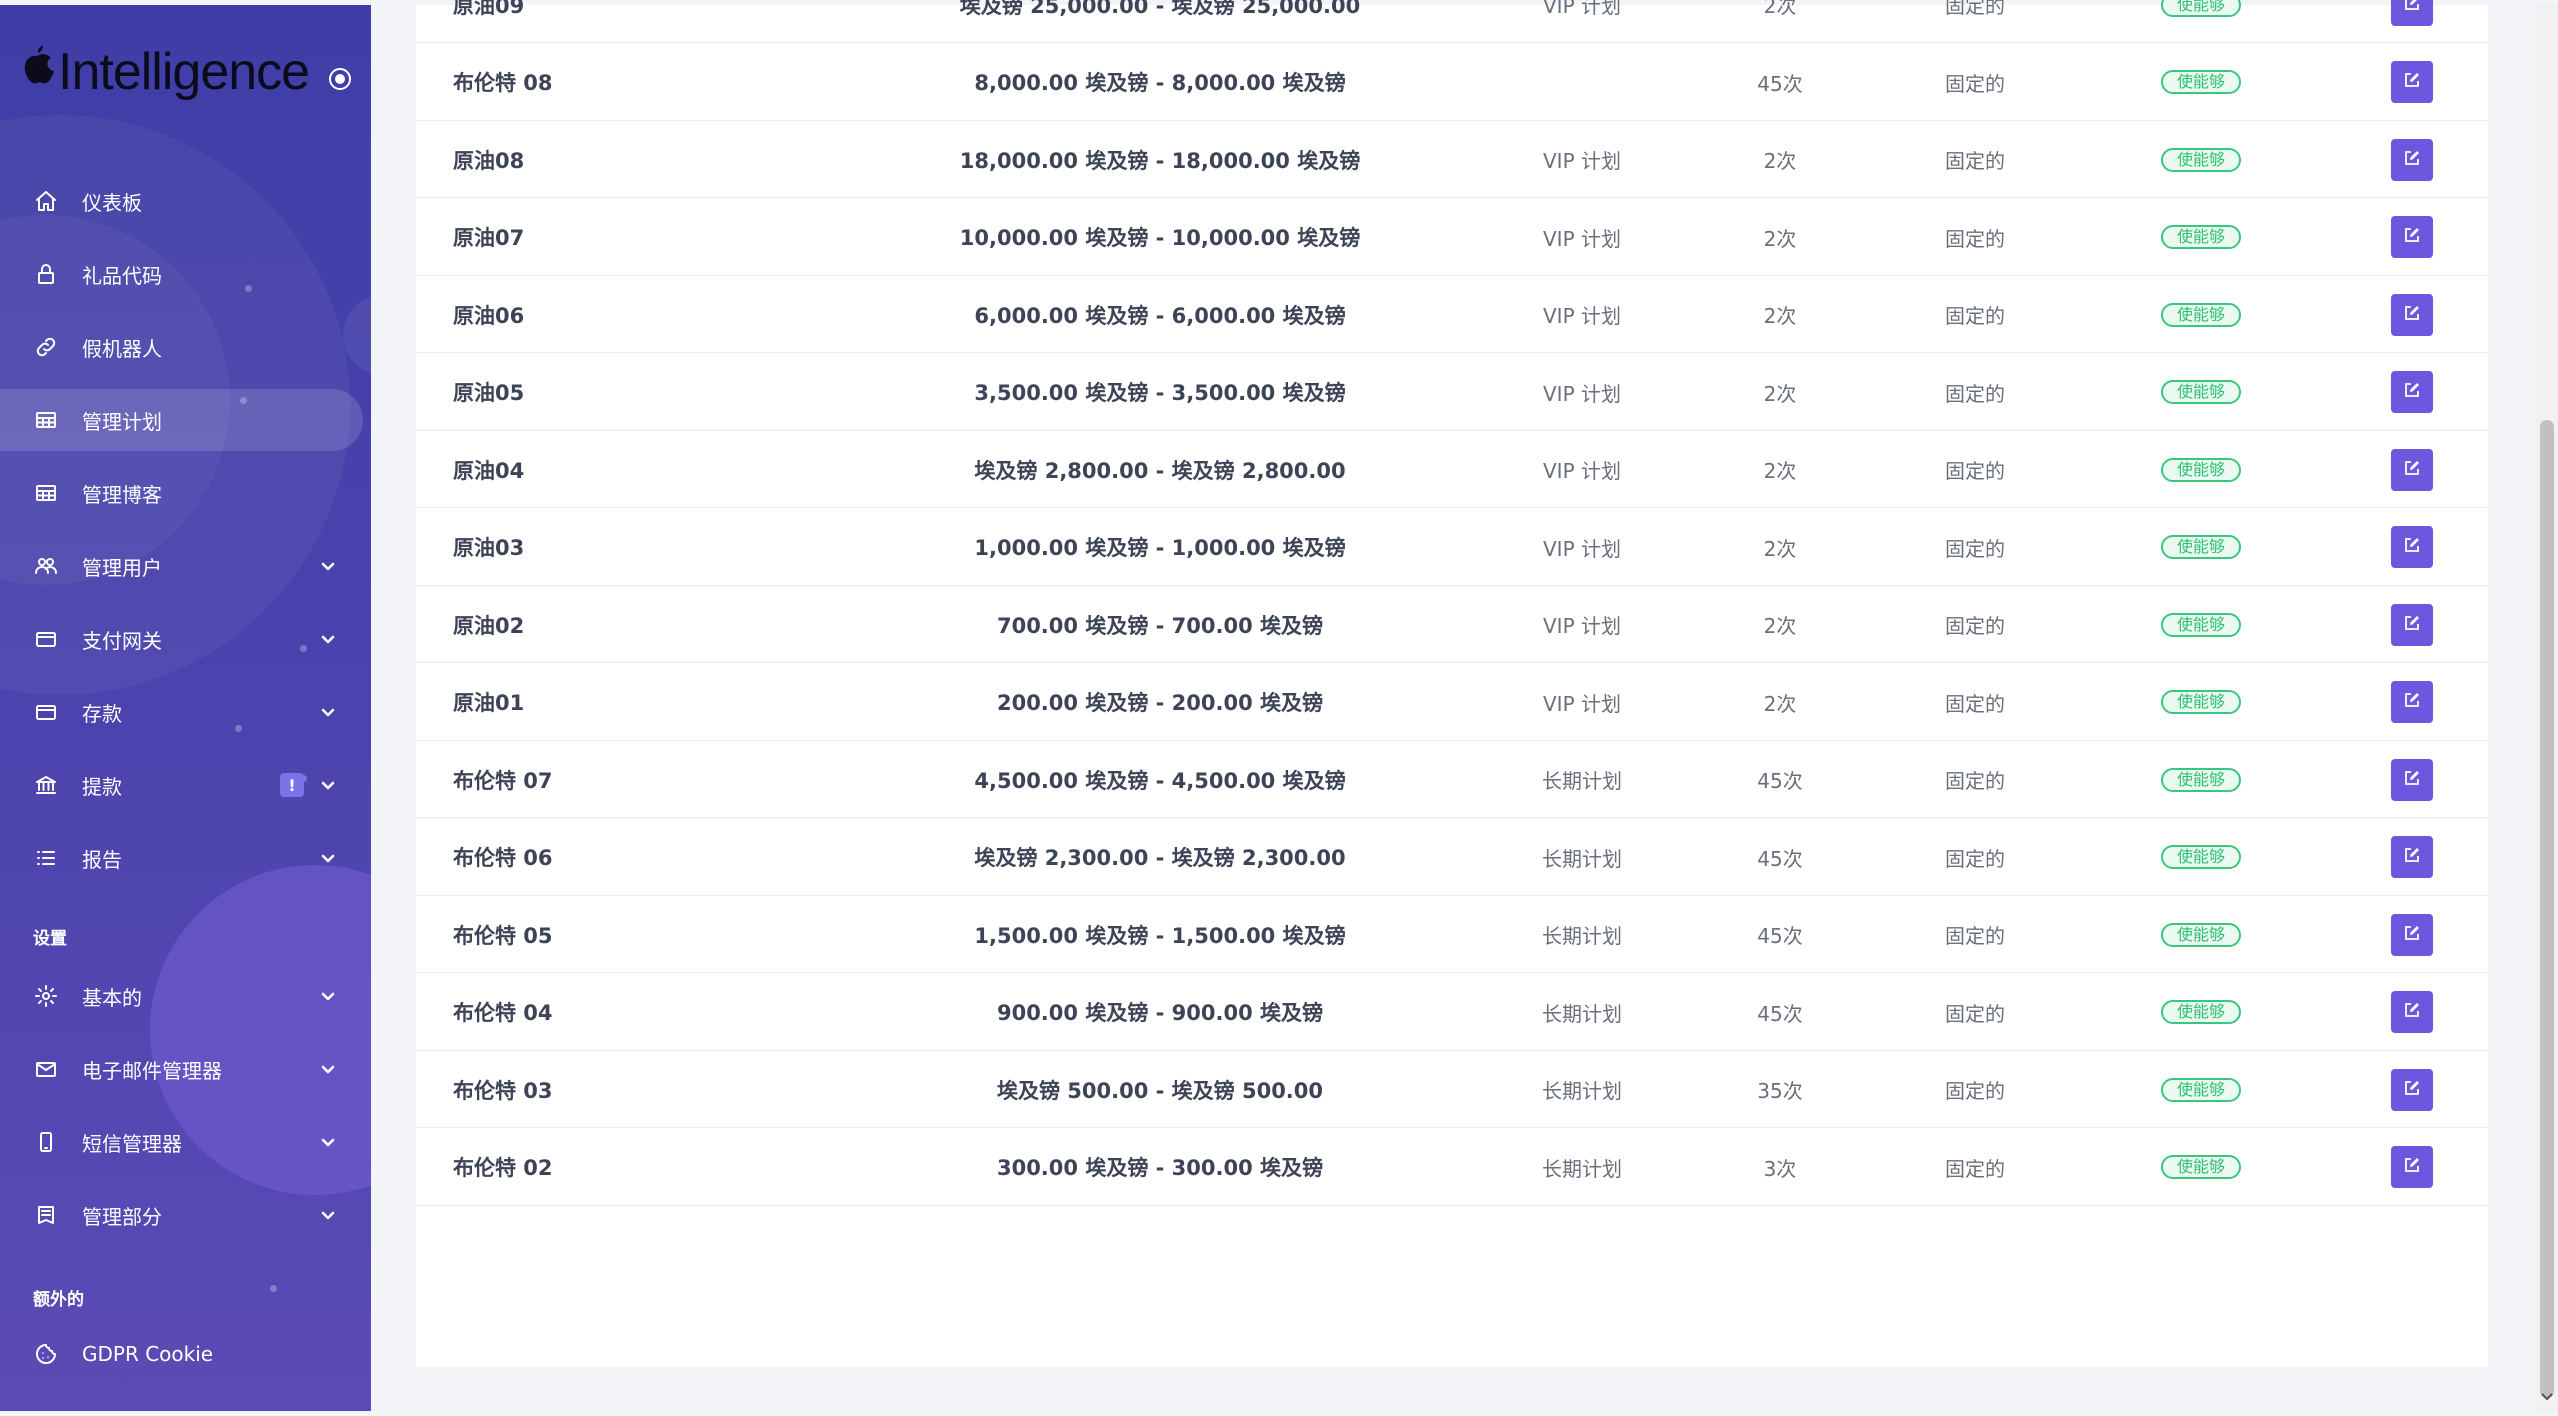  I want to click on plan-name: 原油04, so click(489, 470).